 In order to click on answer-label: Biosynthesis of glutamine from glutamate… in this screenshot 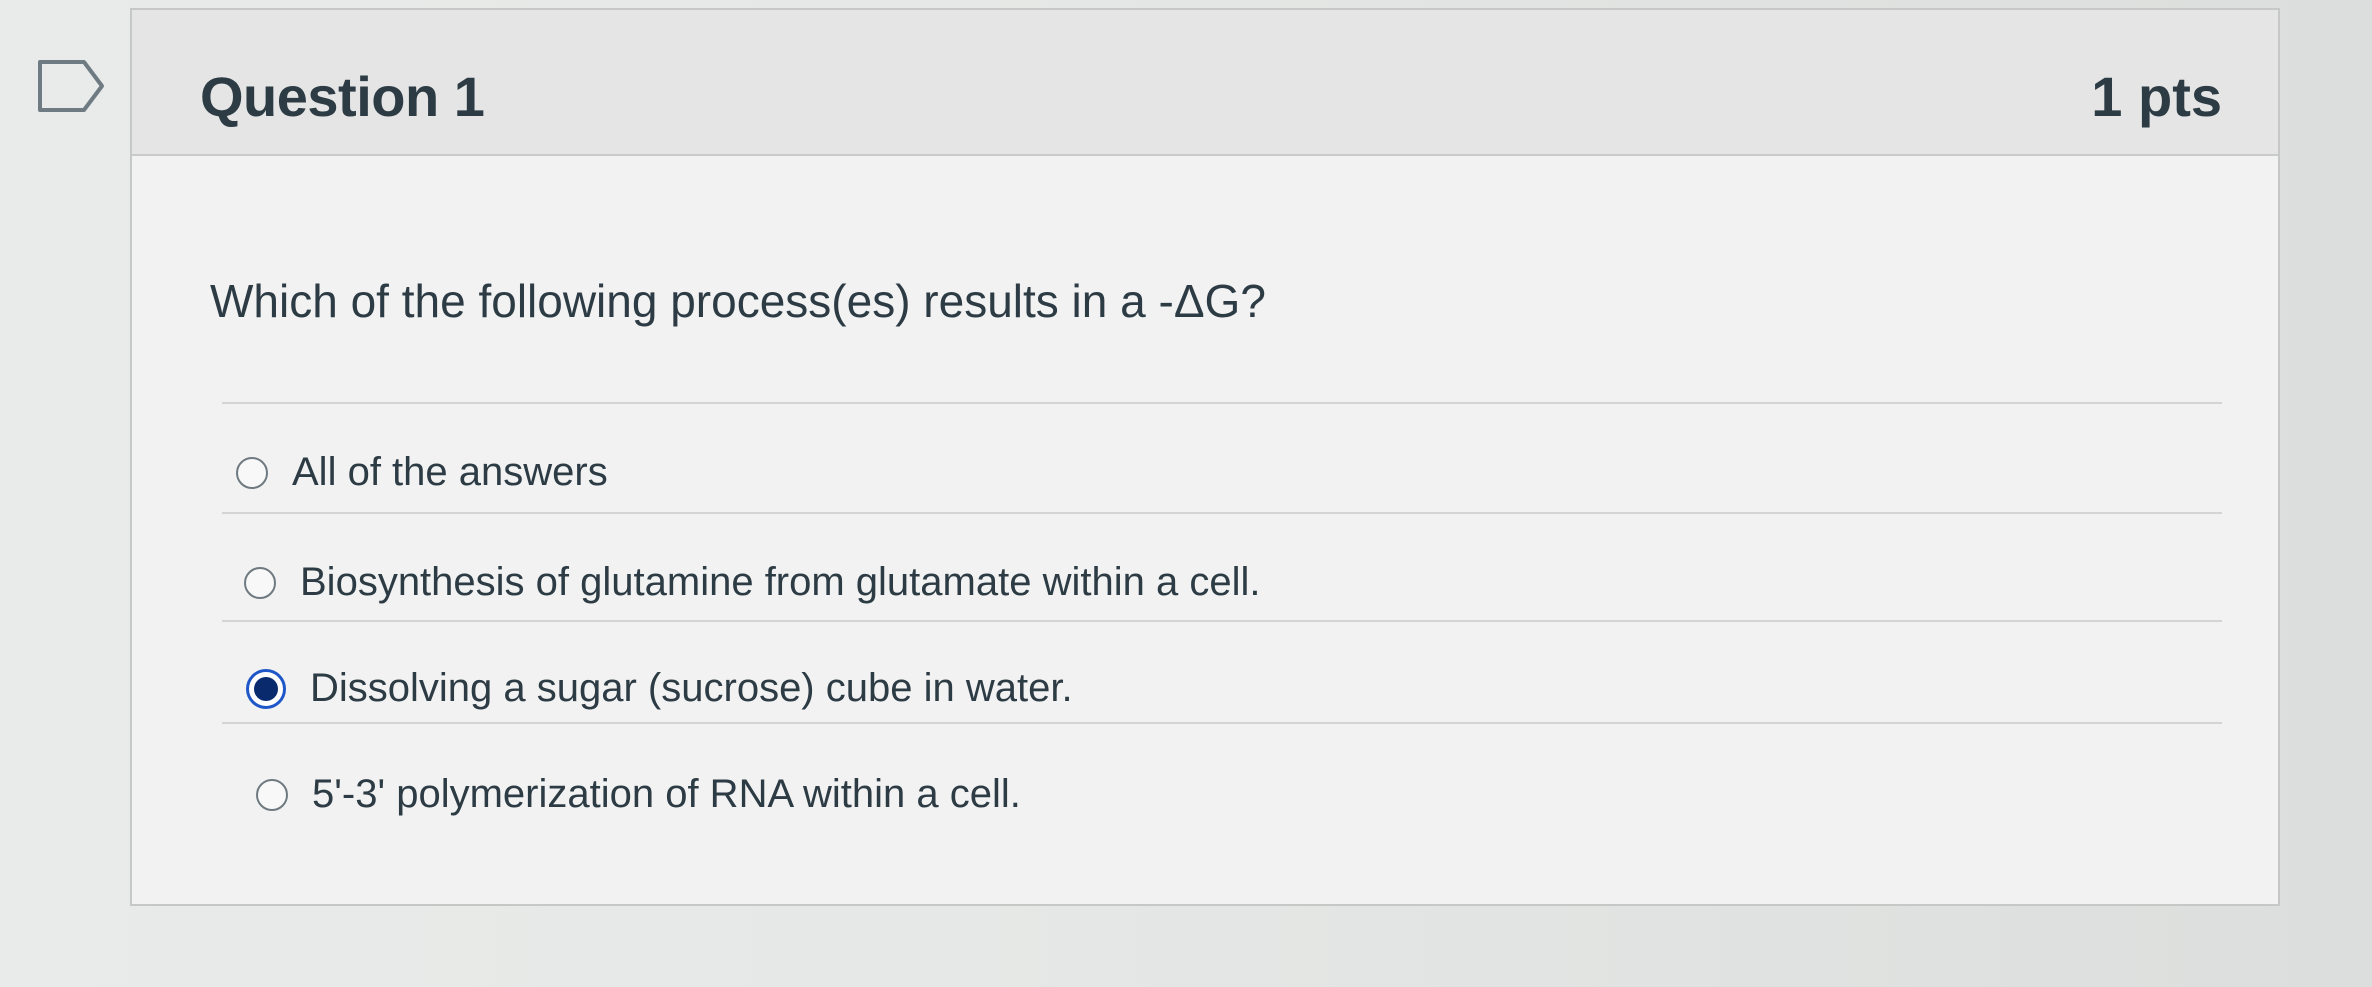, I will do `click(780, 582)`.